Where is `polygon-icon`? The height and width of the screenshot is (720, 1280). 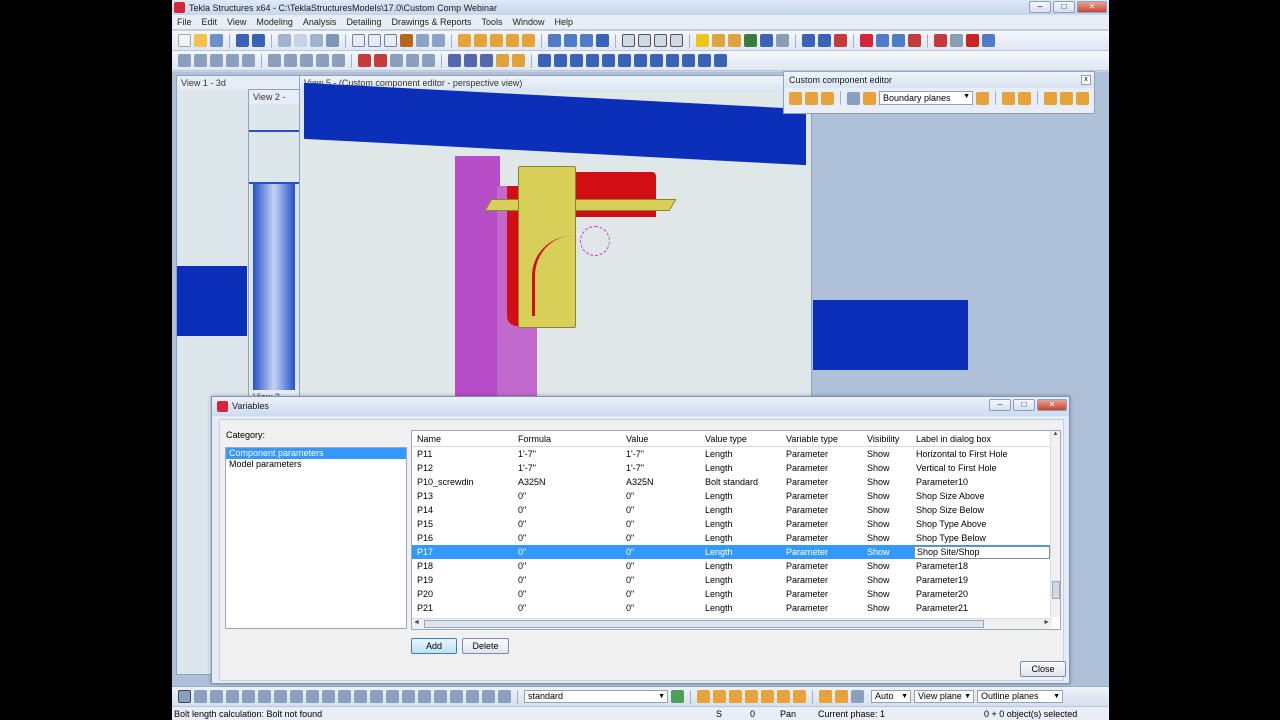
polygon-icon is located at coordinates (750, 40).